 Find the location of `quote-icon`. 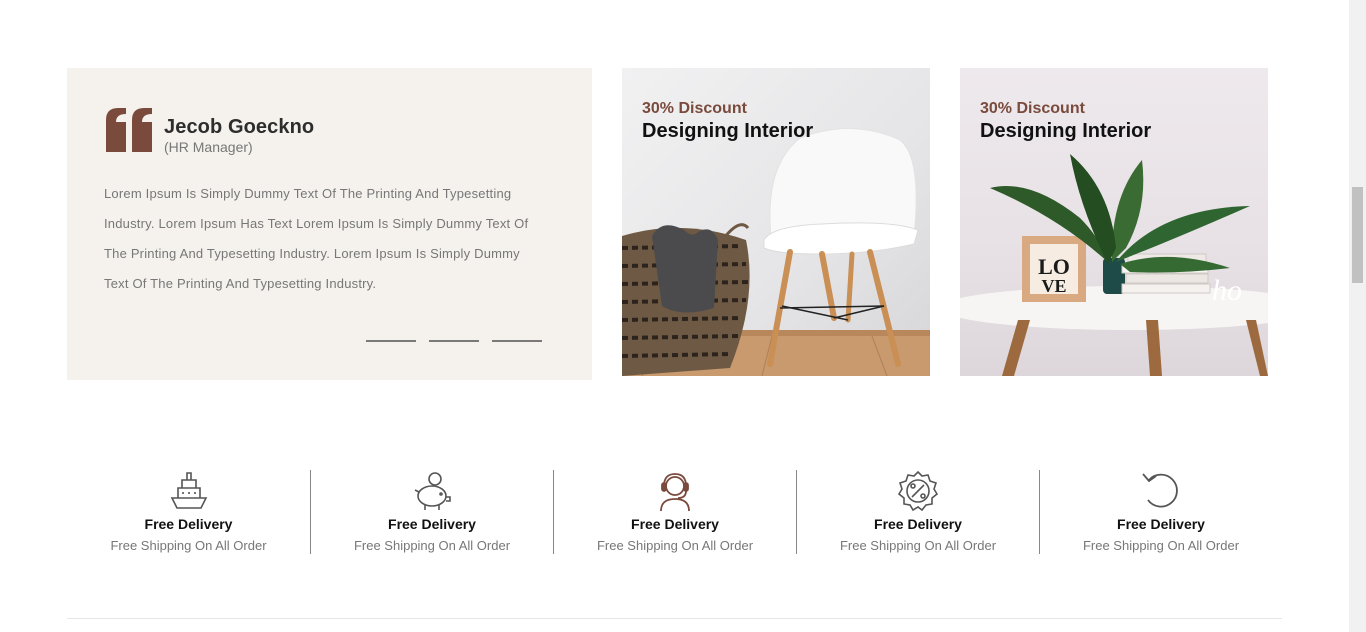

quote-icon is located at coordinates (129, 130).